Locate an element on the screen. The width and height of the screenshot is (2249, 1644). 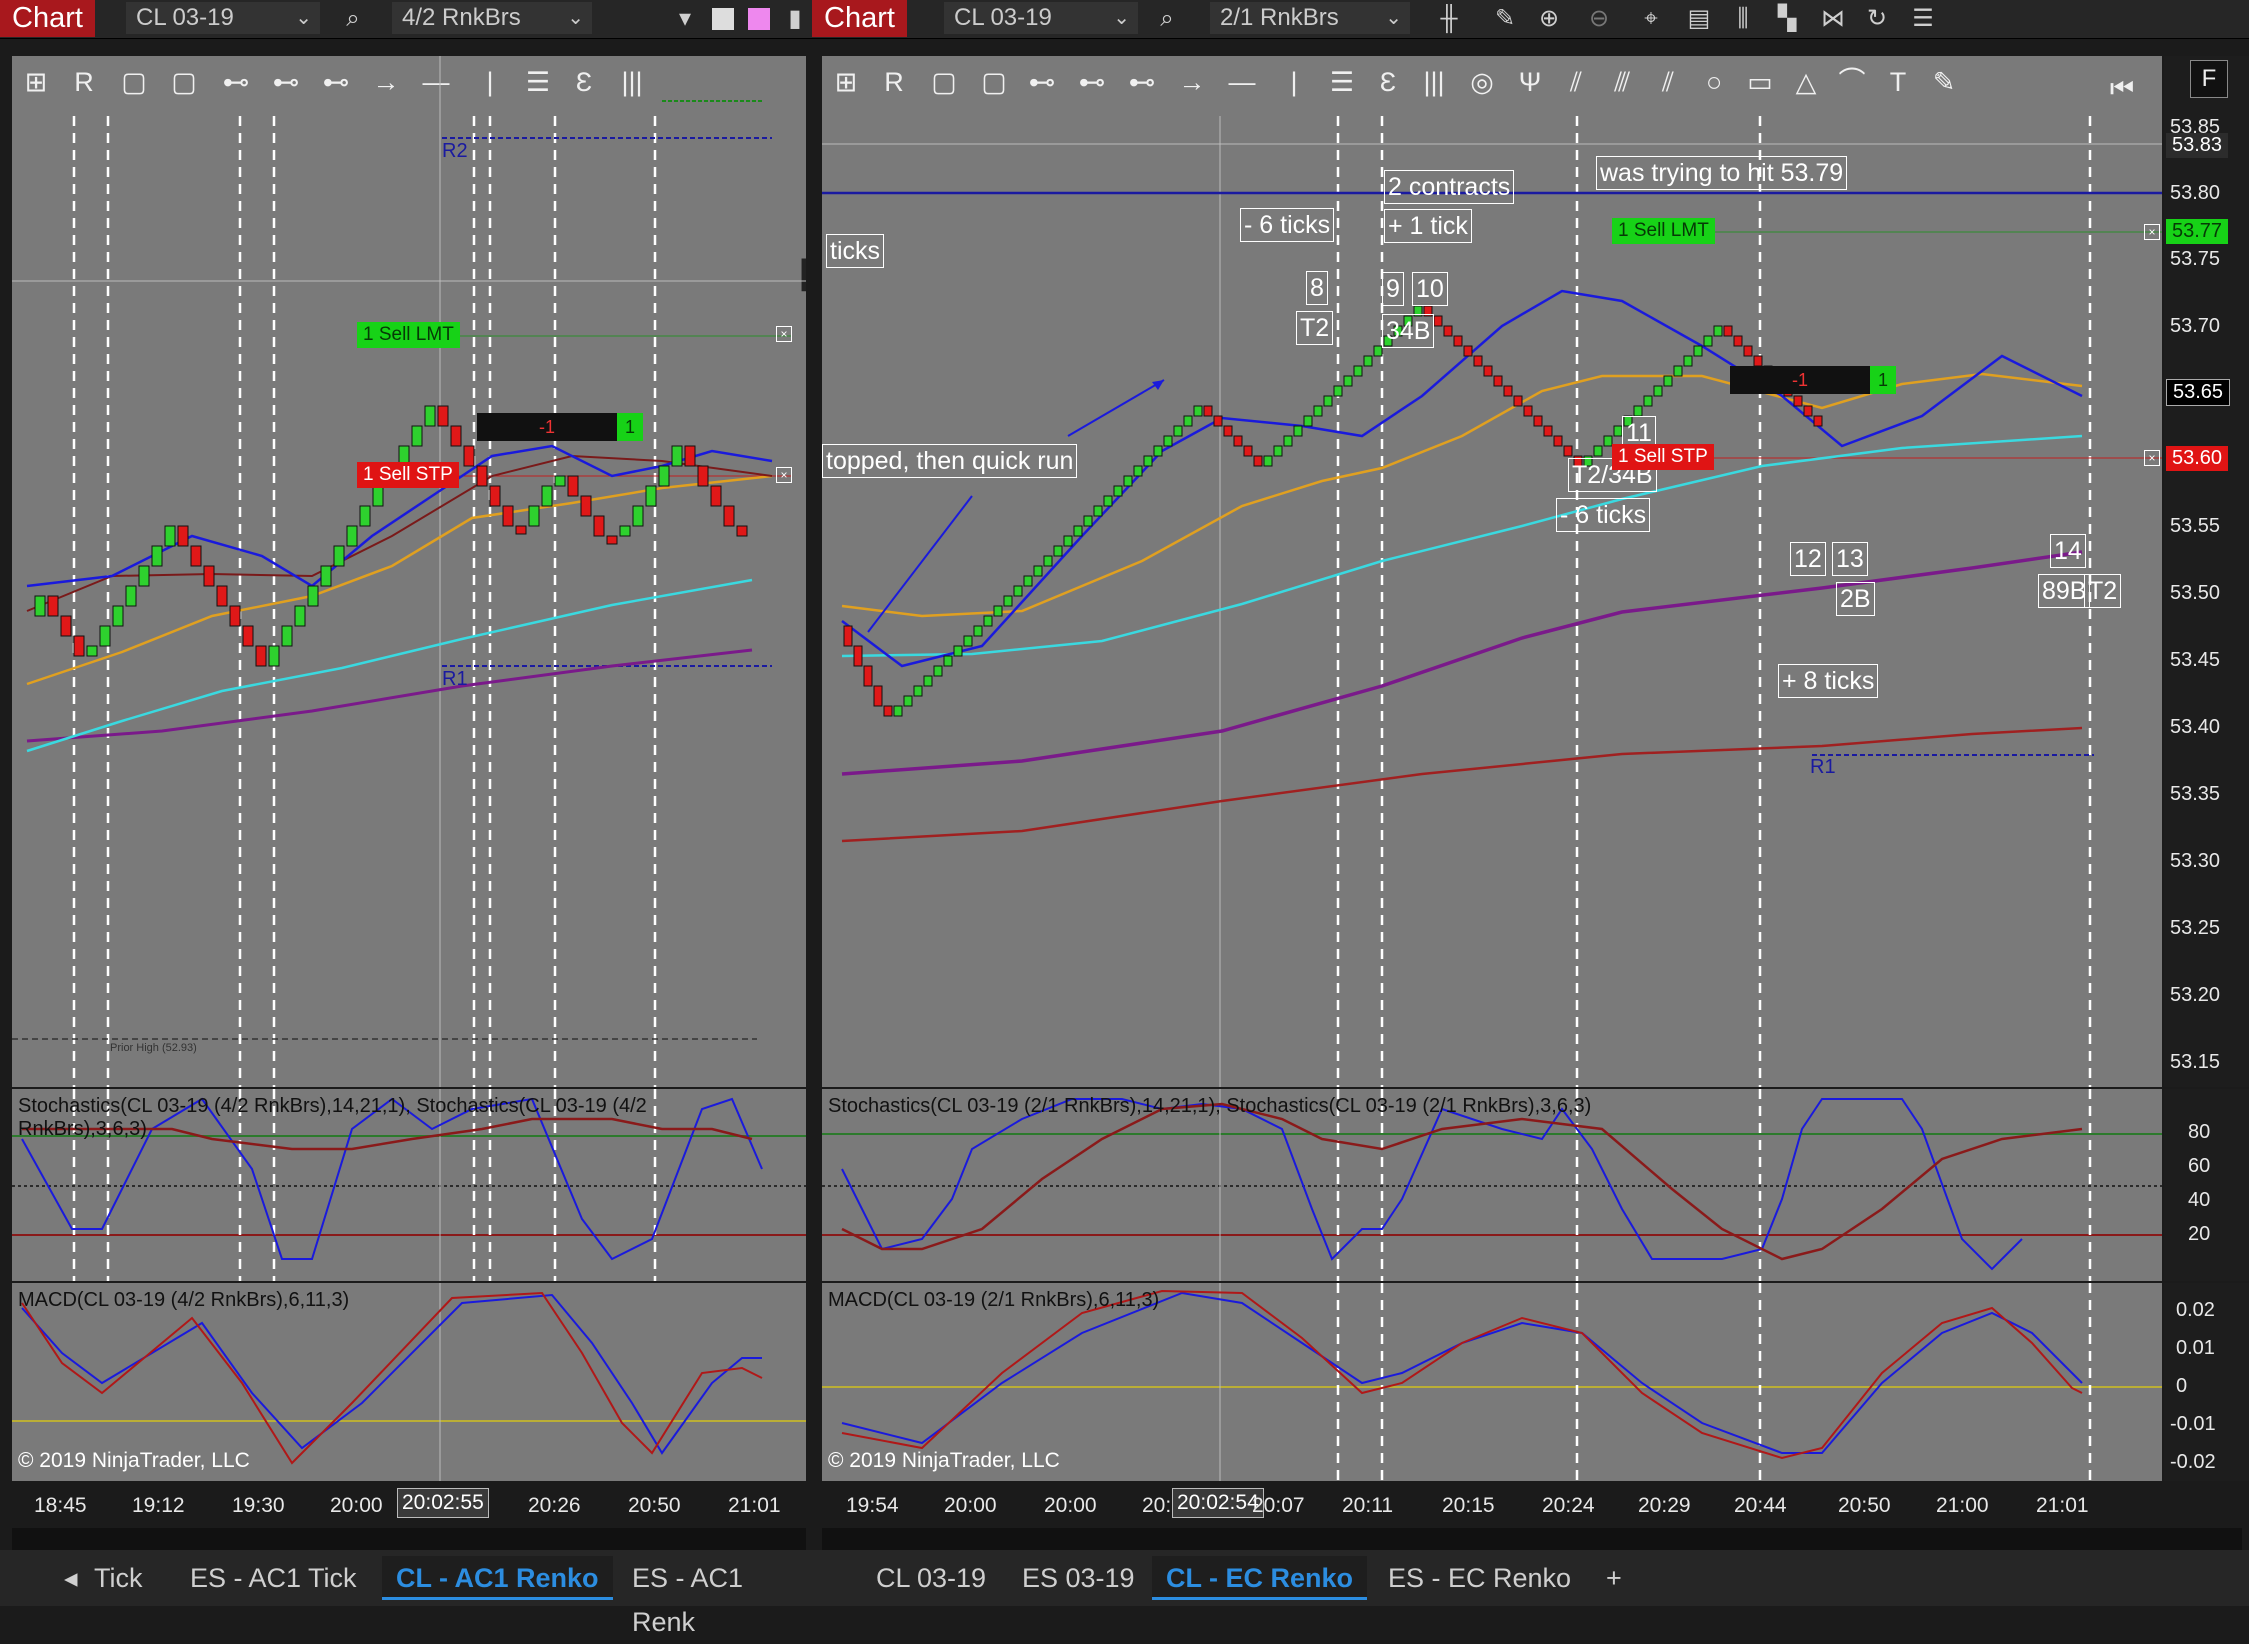
tab-tick: Tick is located at coordinates (118, 1578).